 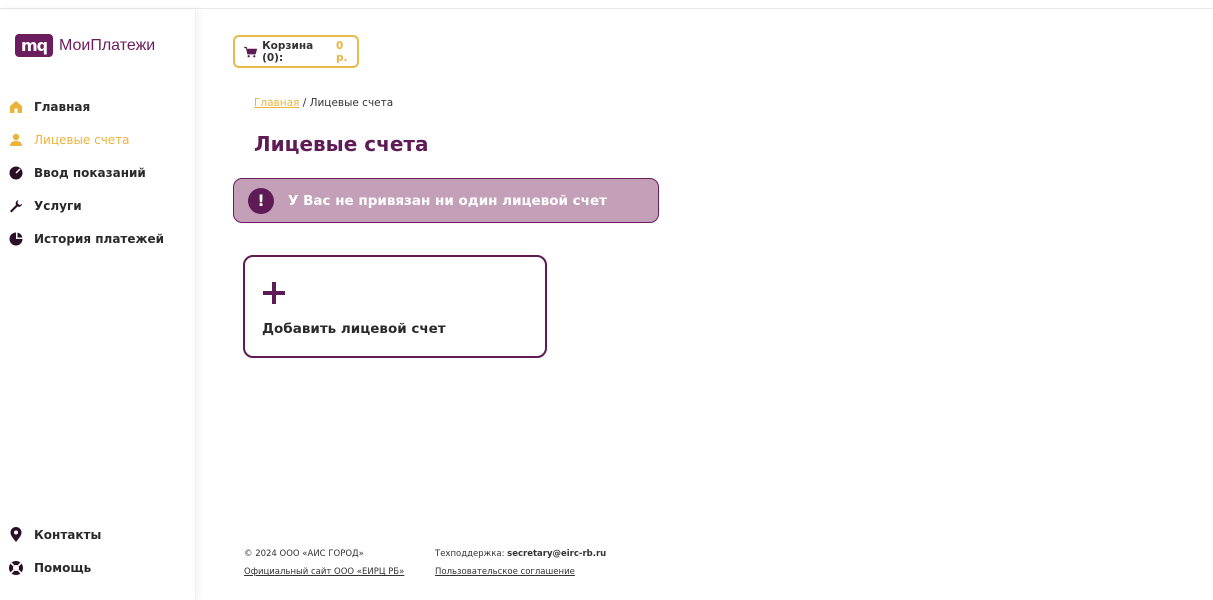 What do you see at coordinates (304, 554) in the screenshot?
I see `footer-copyright: © 2024 ООО «АИС ГОРОД»` at bounding box center [304, 554].